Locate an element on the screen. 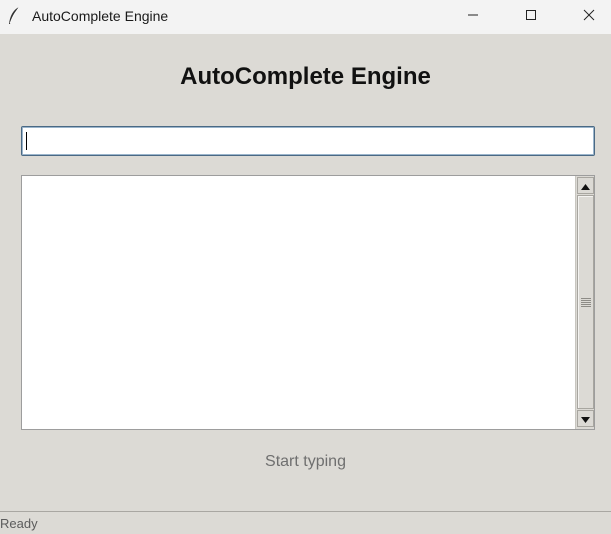  minimize-button is located at coordinates (473, 17).